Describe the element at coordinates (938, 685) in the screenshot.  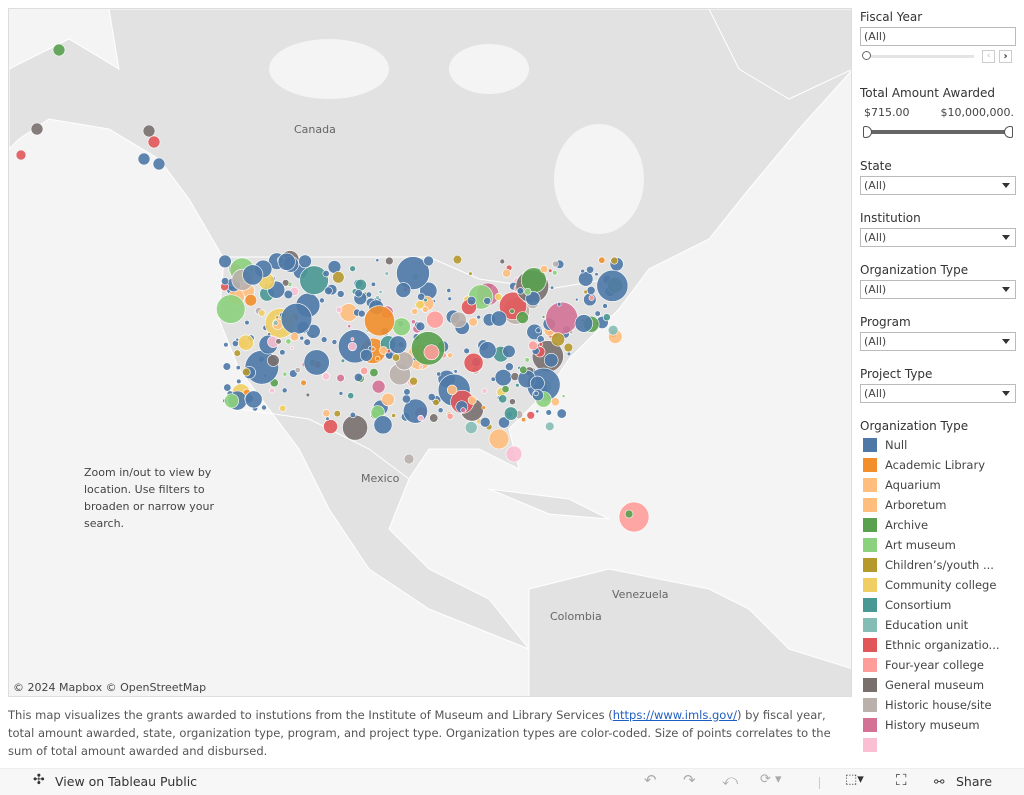
I see `legend-item: General museum` at that location.